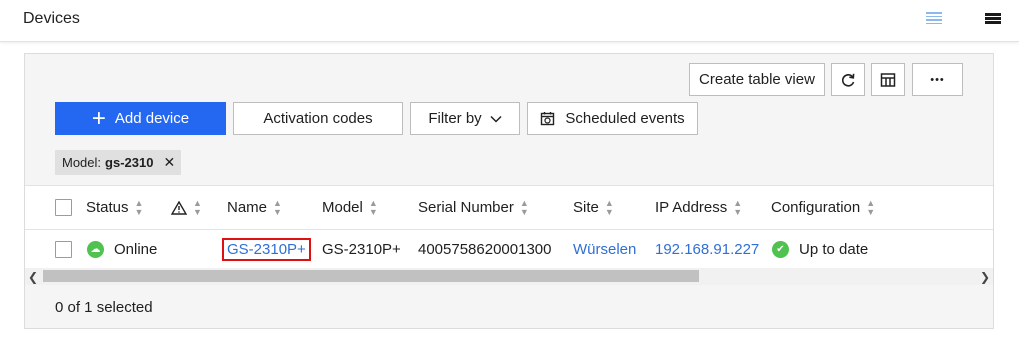  I want to click on filter-by-button: Filter by, so click(465, 118).